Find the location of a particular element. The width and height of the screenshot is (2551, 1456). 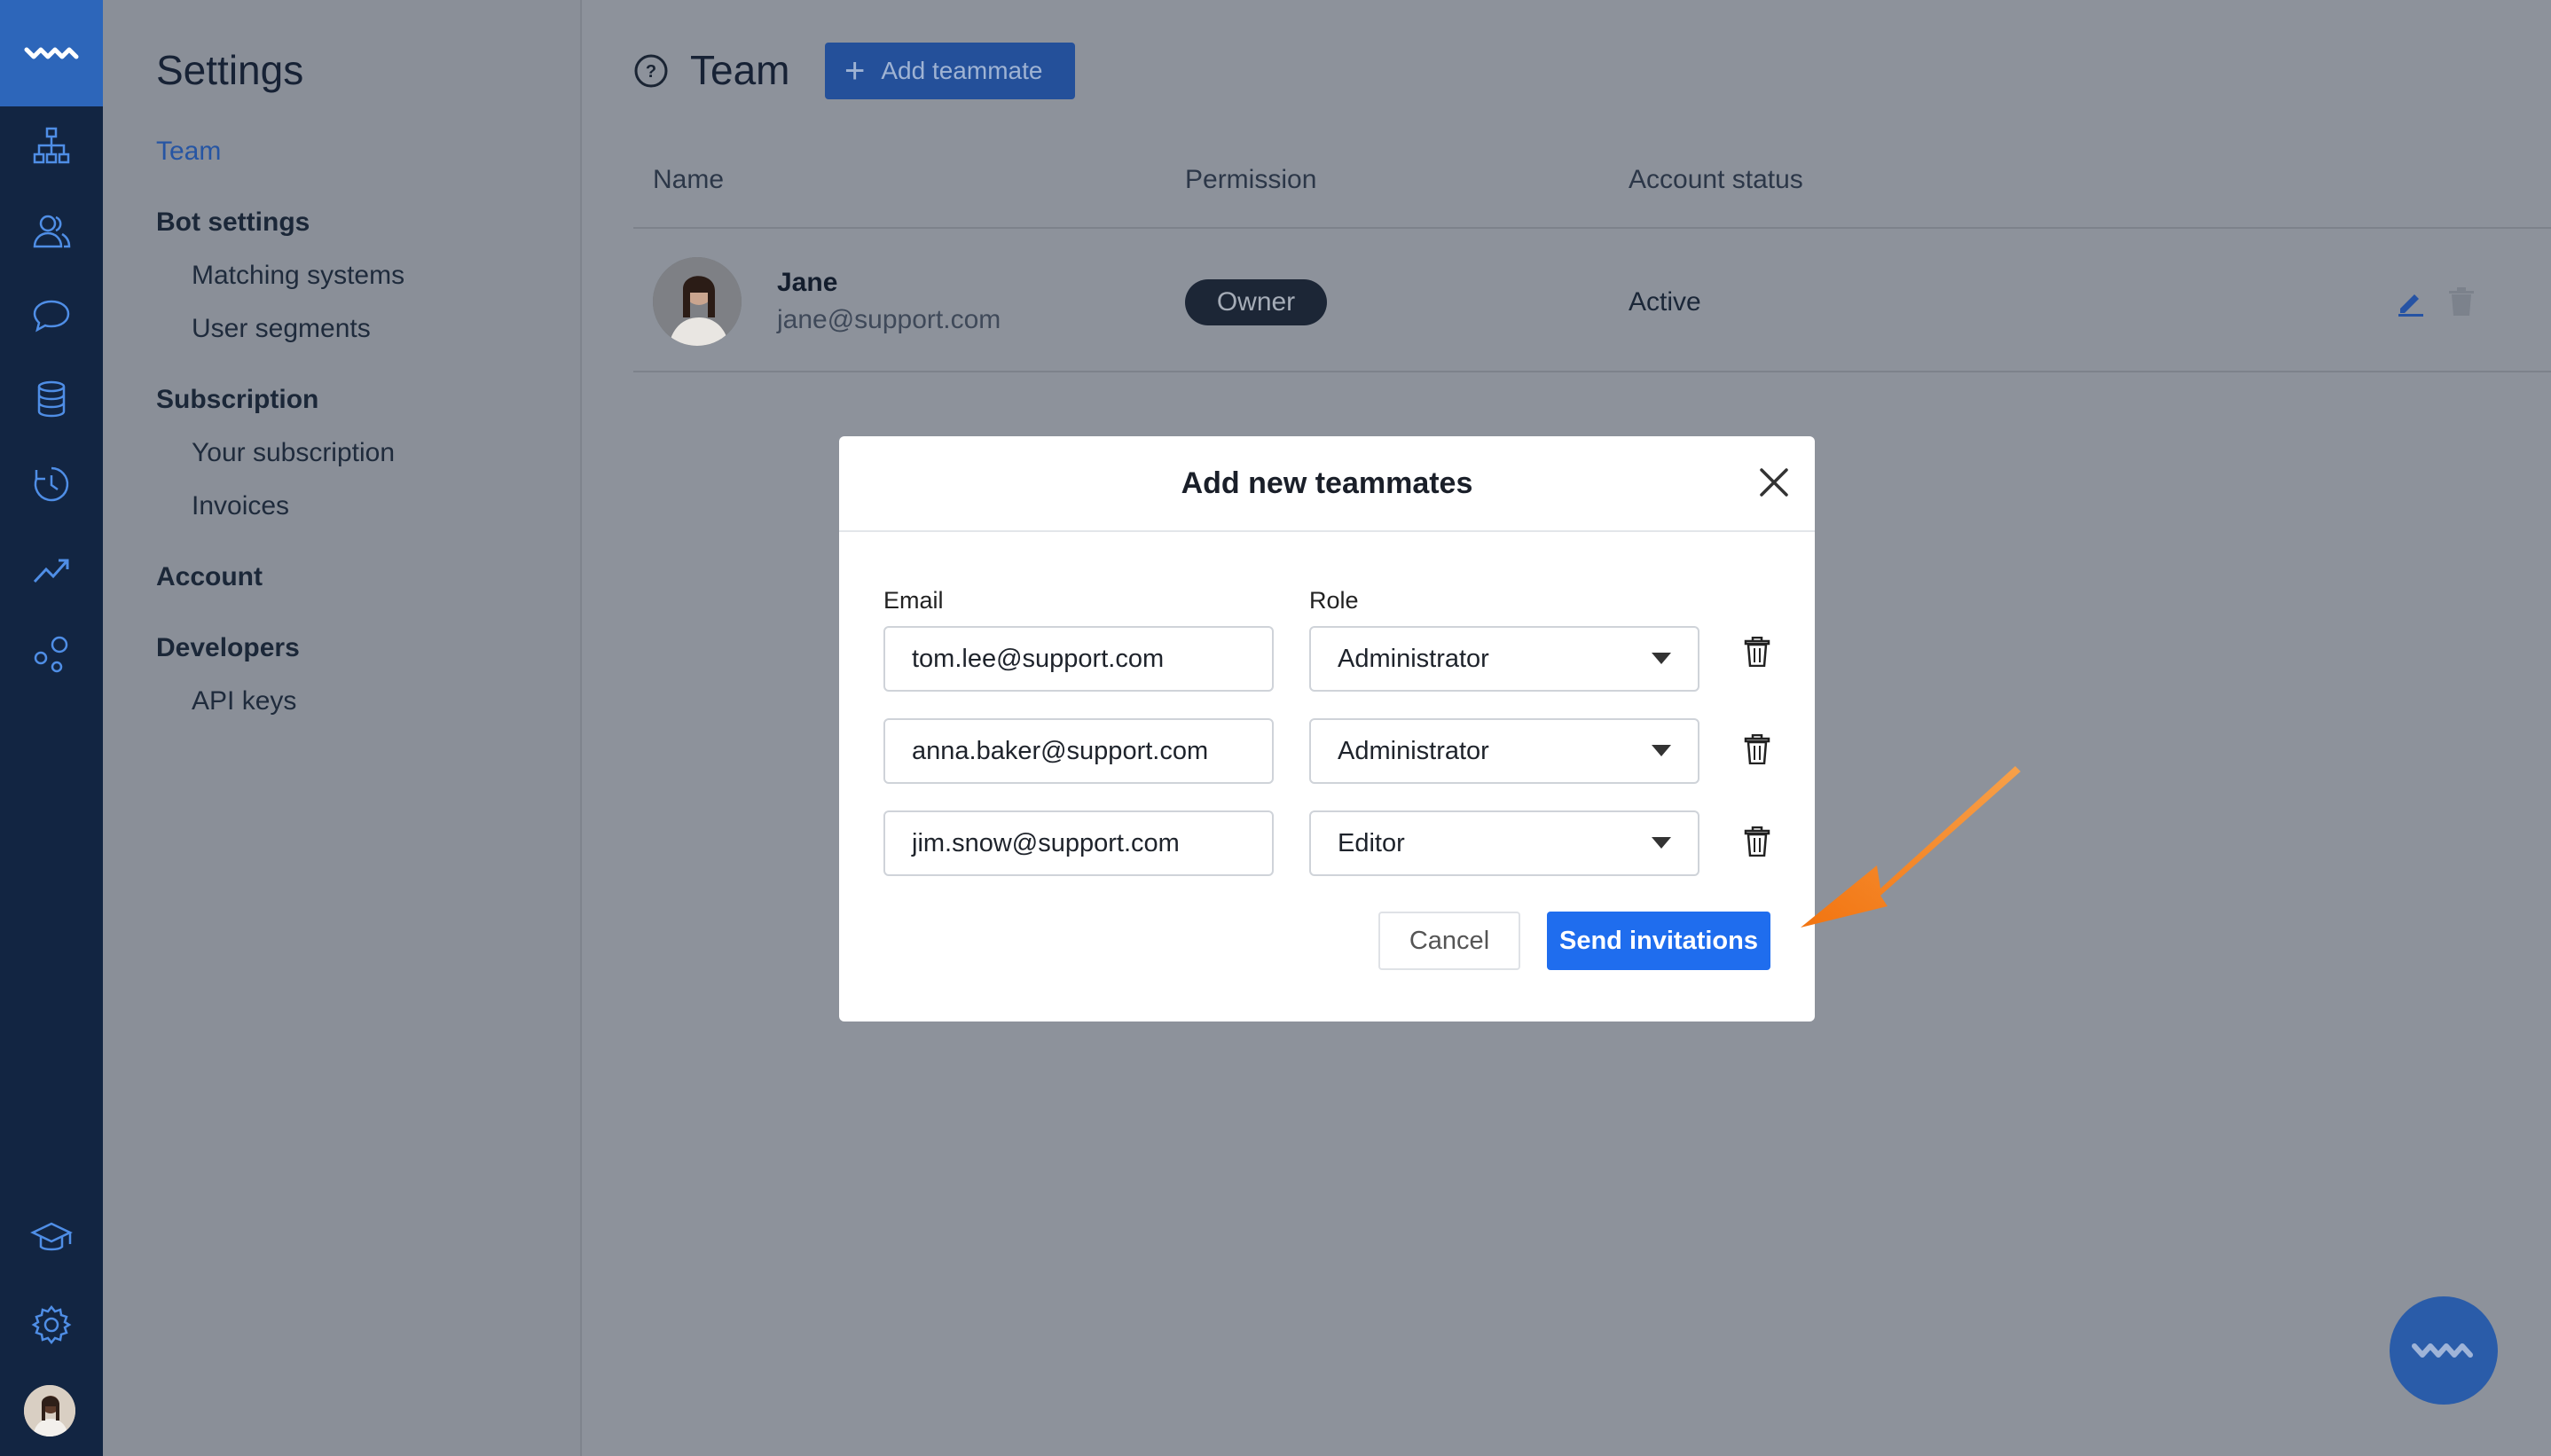

close-icon is located at coordinates (1774, 482).